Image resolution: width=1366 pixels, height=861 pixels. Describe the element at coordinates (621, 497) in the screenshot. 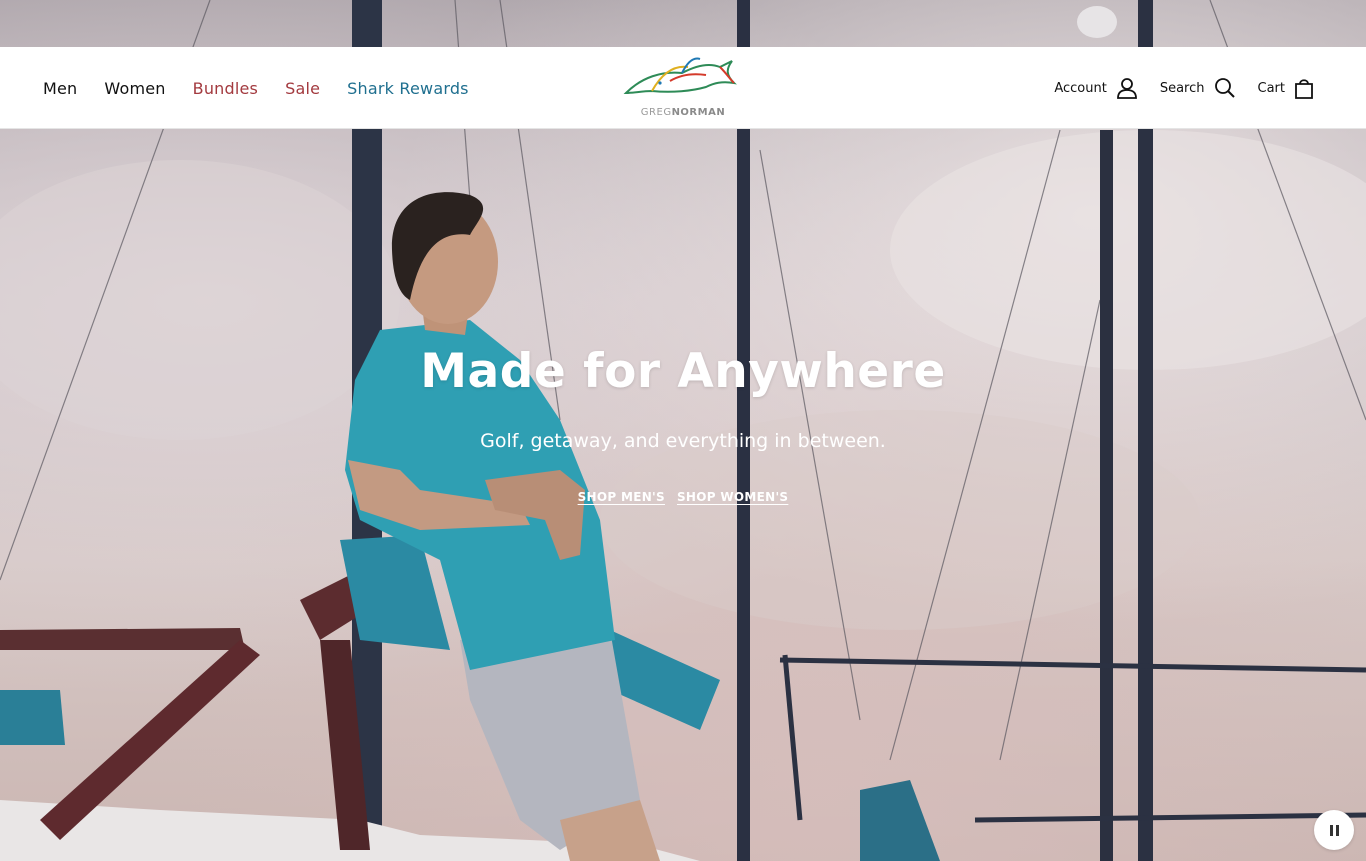

I see `shop-mens-link: SHOP MEN'S` at that location.